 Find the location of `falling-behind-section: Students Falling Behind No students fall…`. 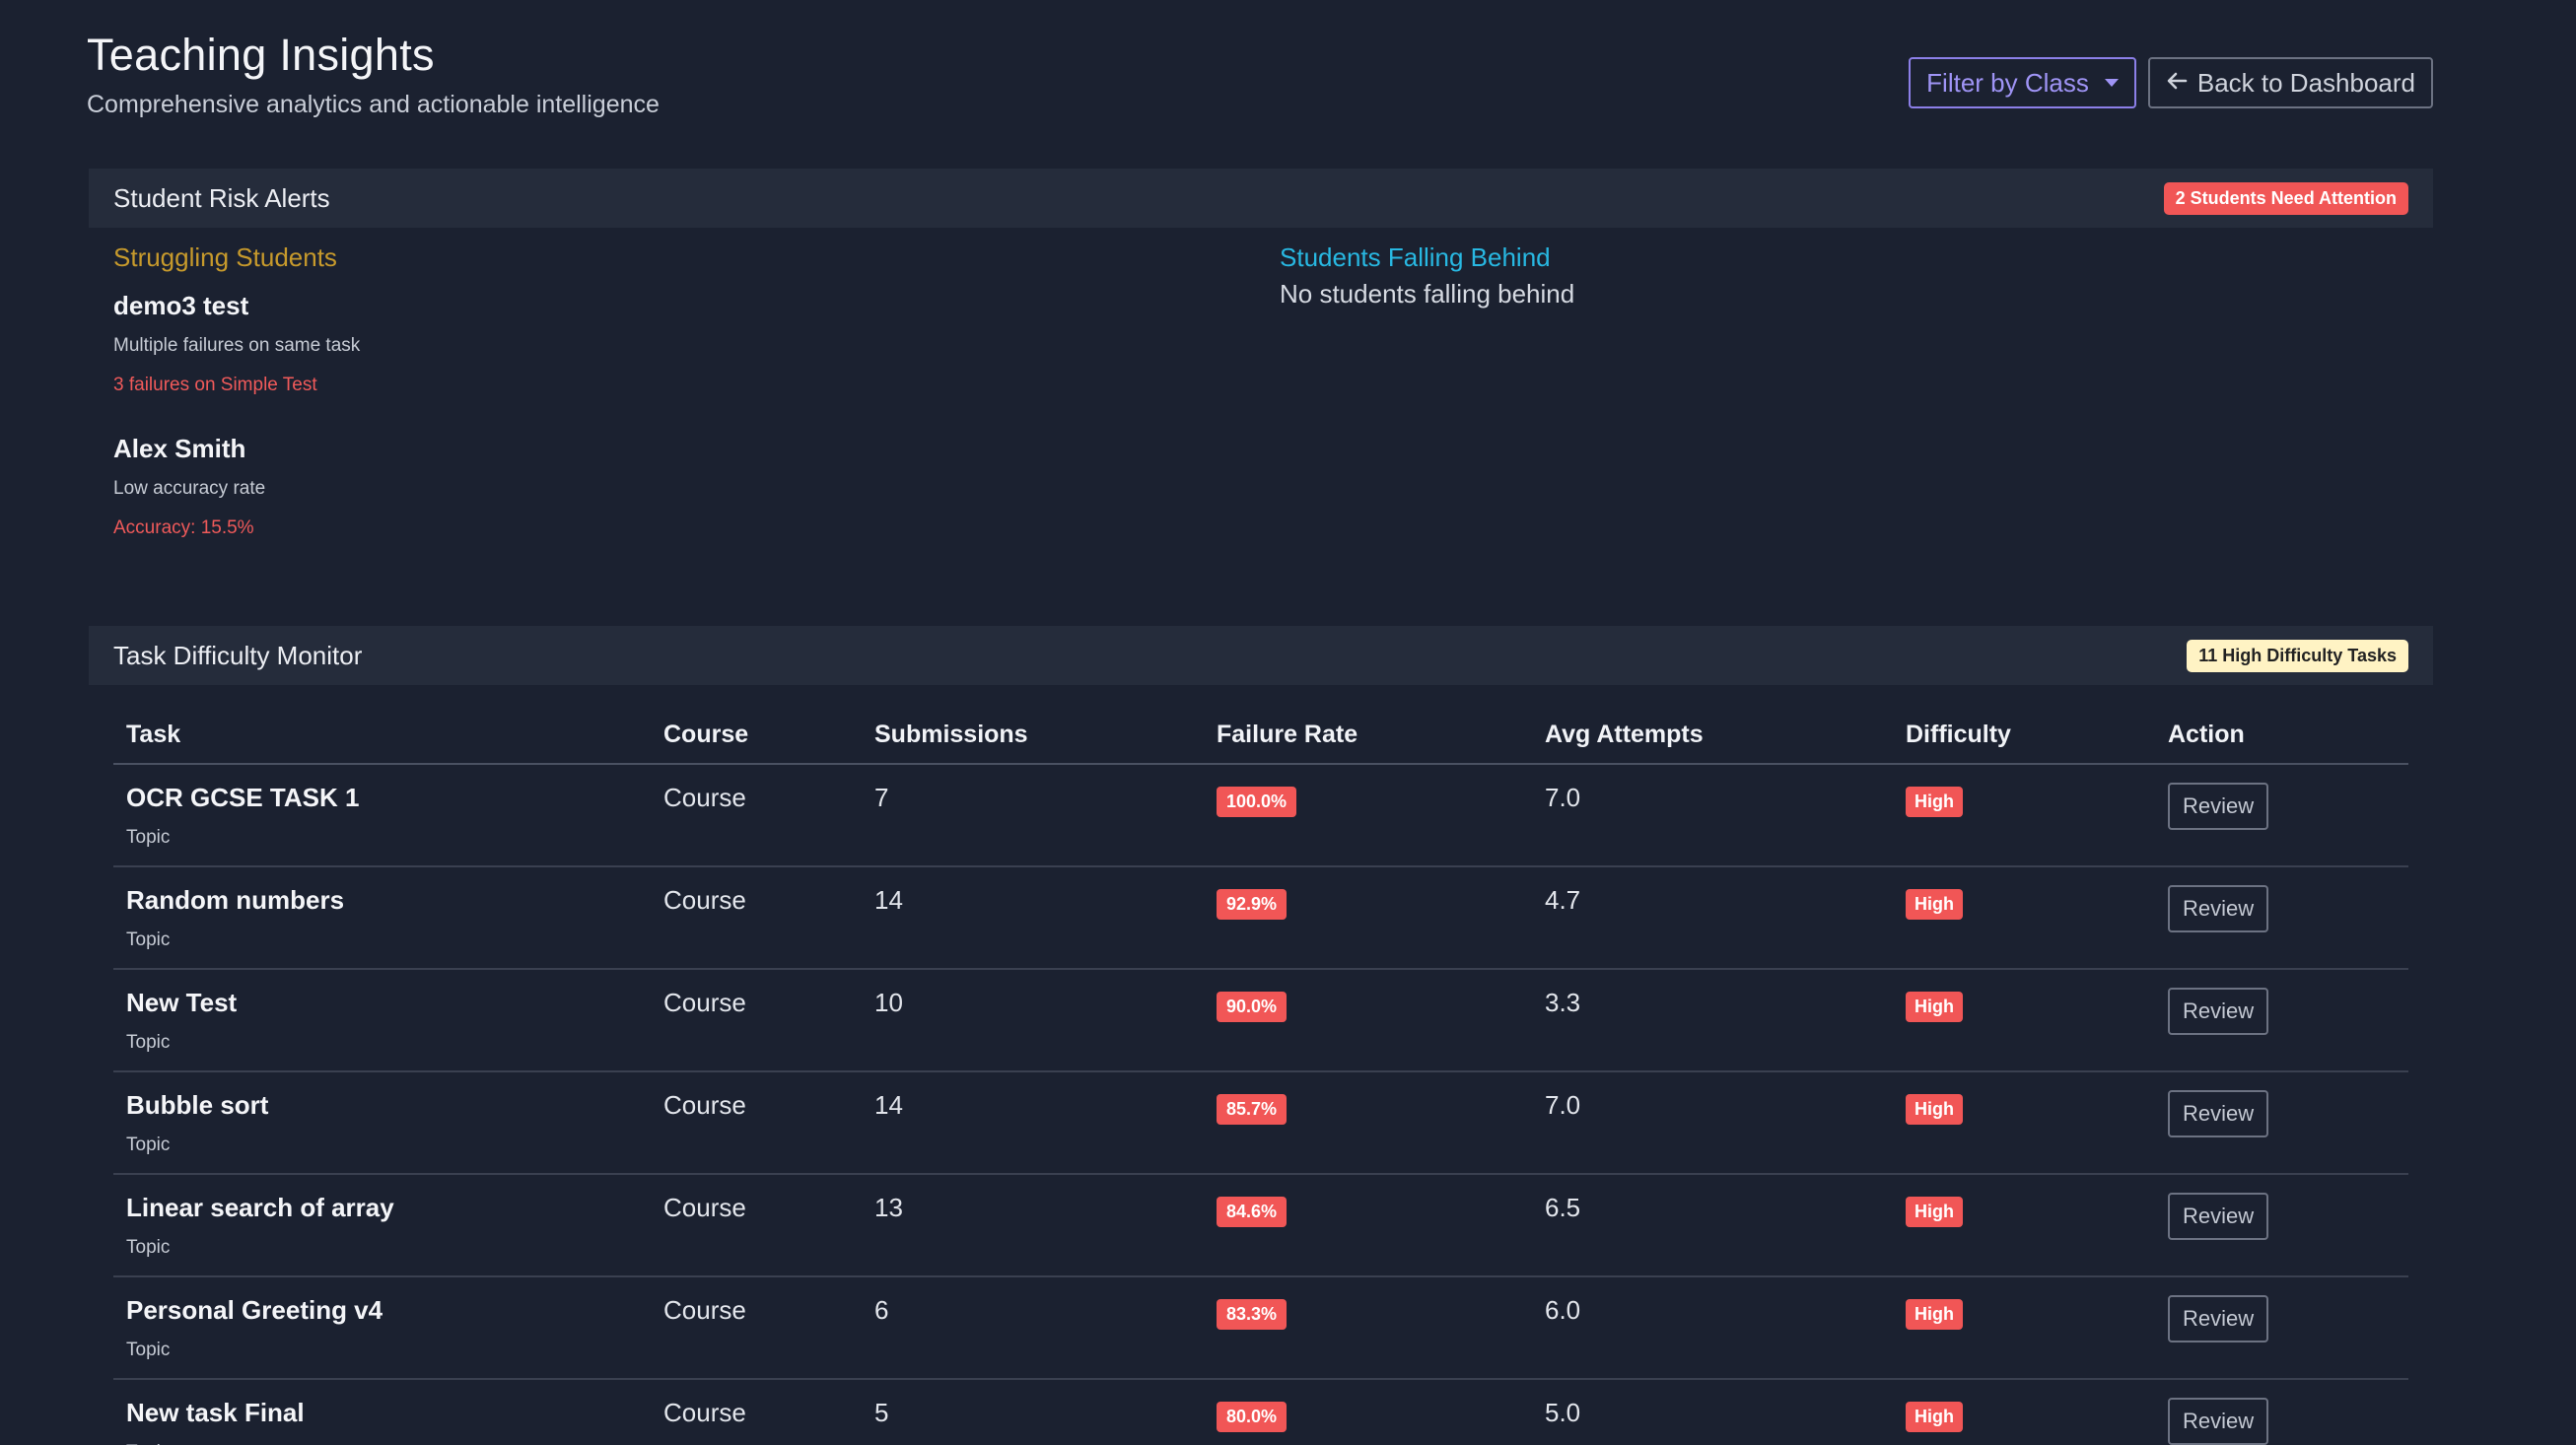

falling-behind-section: Students Falling Behind No students fall… is located at coordinates (1427, 276).